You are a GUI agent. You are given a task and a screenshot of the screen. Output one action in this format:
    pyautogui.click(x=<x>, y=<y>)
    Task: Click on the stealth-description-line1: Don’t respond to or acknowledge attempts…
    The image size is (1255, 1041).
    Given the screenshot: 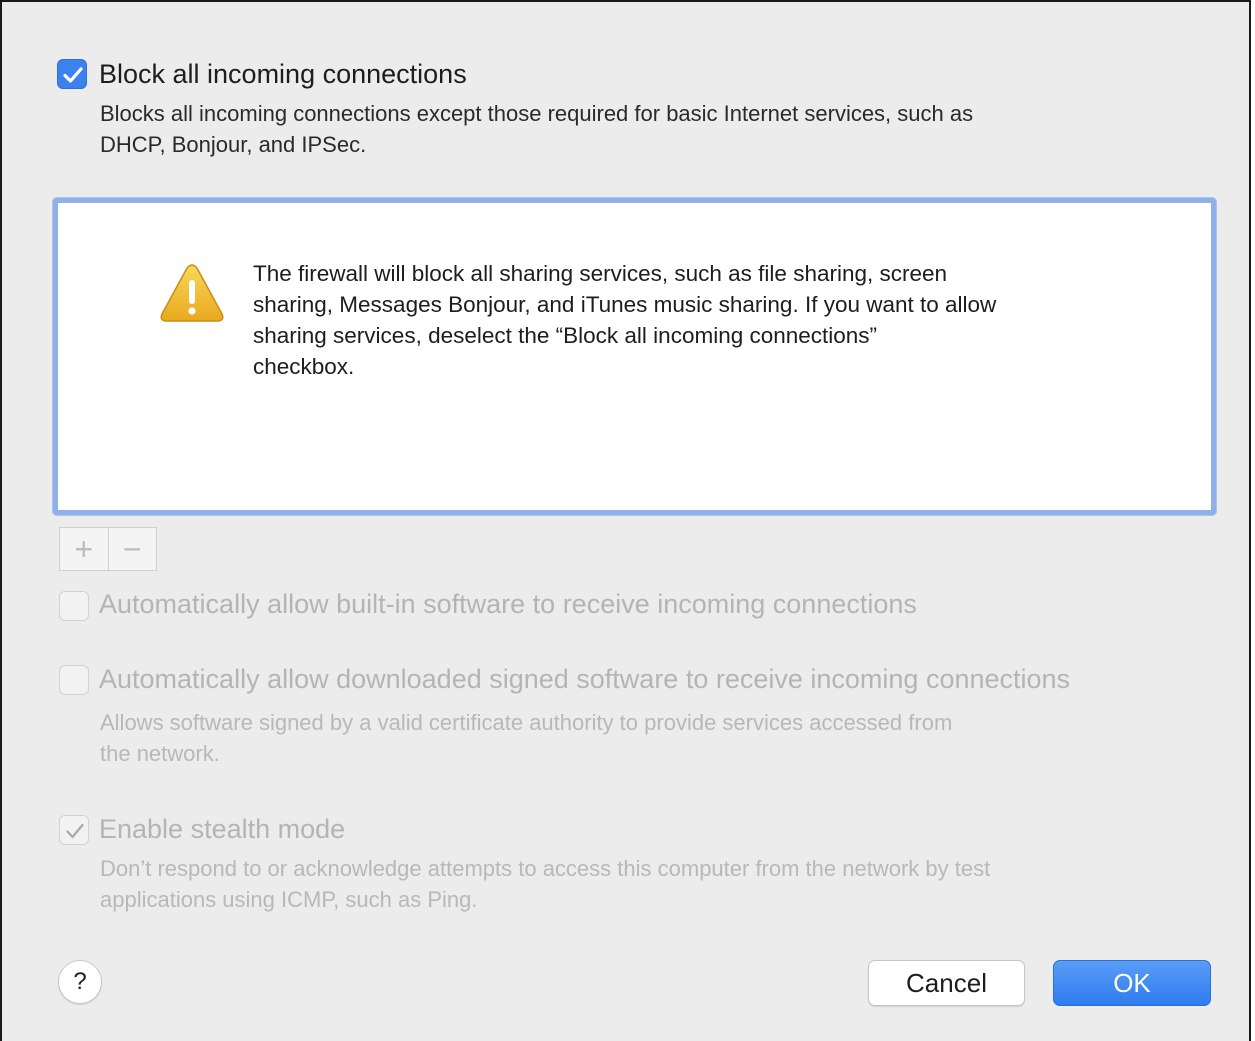 What is the action you would take?
    pyautogui.click(x=545, y=868)
    